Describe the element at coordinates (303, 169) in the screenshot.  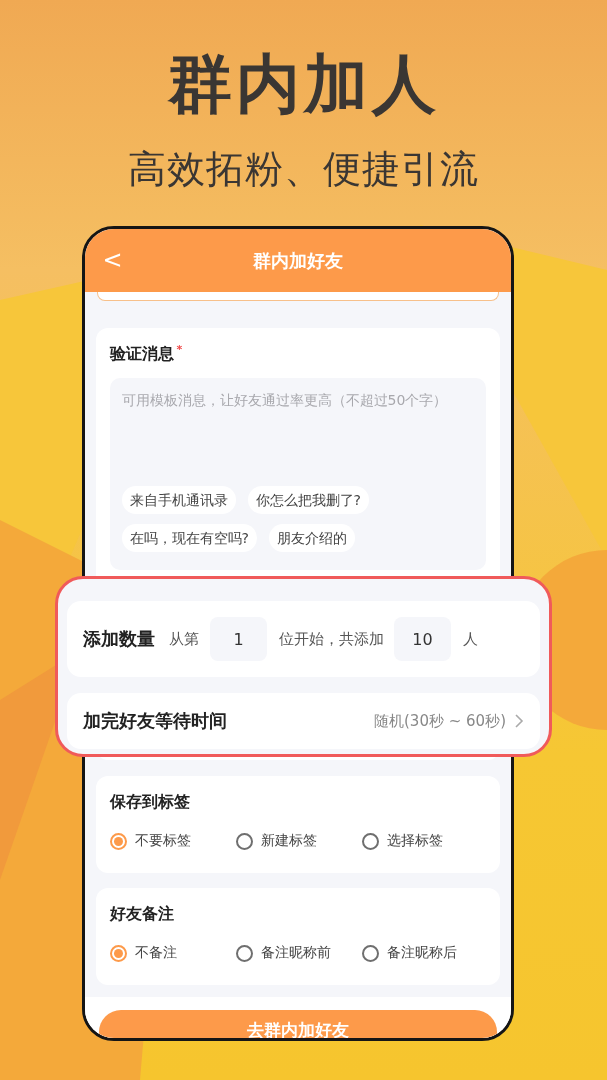
I see `subtitle: 高效拓粉、便捷引流` at that location.